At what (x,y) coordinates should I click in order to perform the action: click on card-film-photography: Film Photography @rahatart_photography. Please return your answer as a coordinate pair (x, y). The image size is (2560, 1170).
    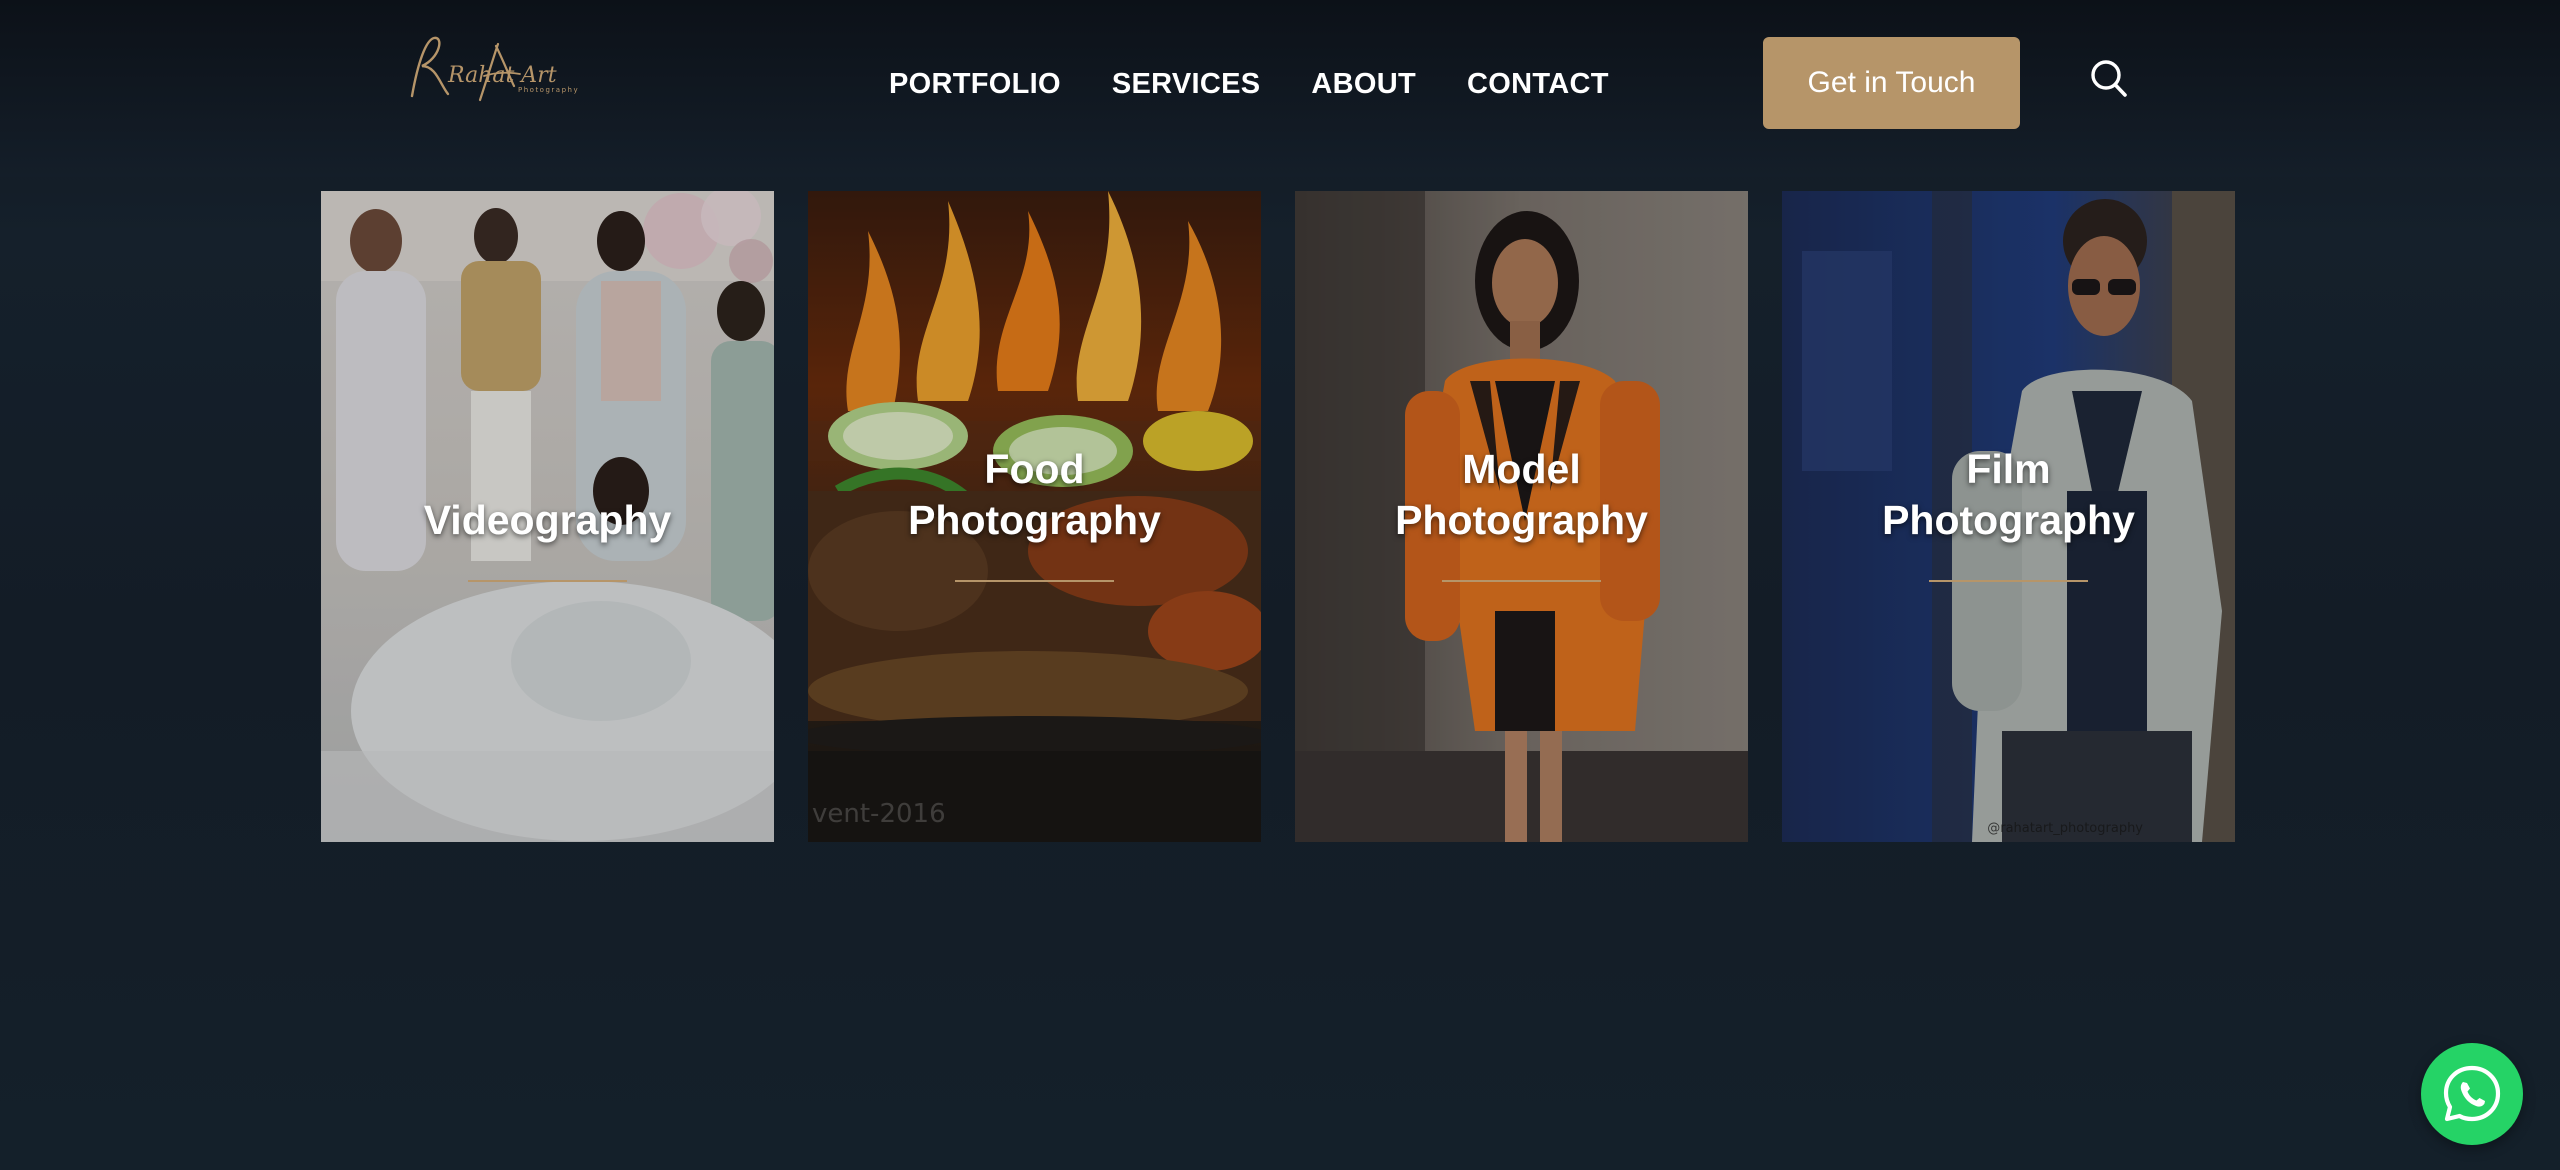
    Looking at the image, I should click on (2008, 516).